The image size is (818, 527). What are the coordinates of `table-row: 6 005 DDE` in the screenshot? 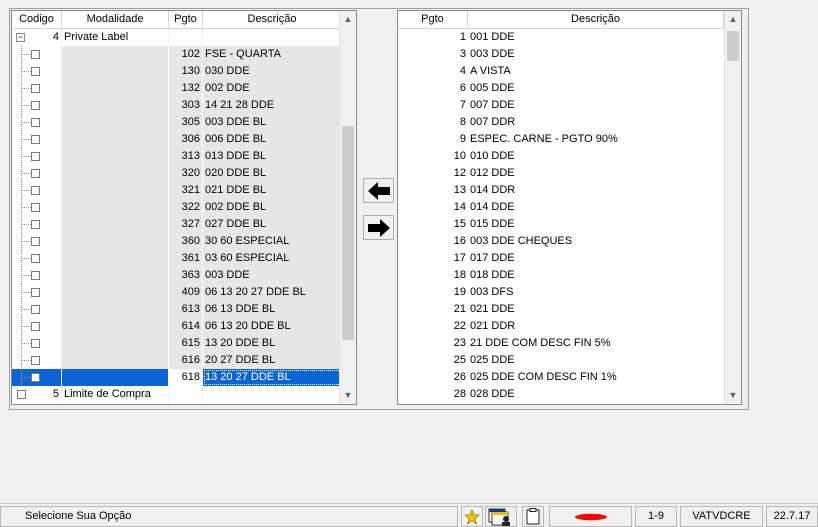 It's located at (561, 88).